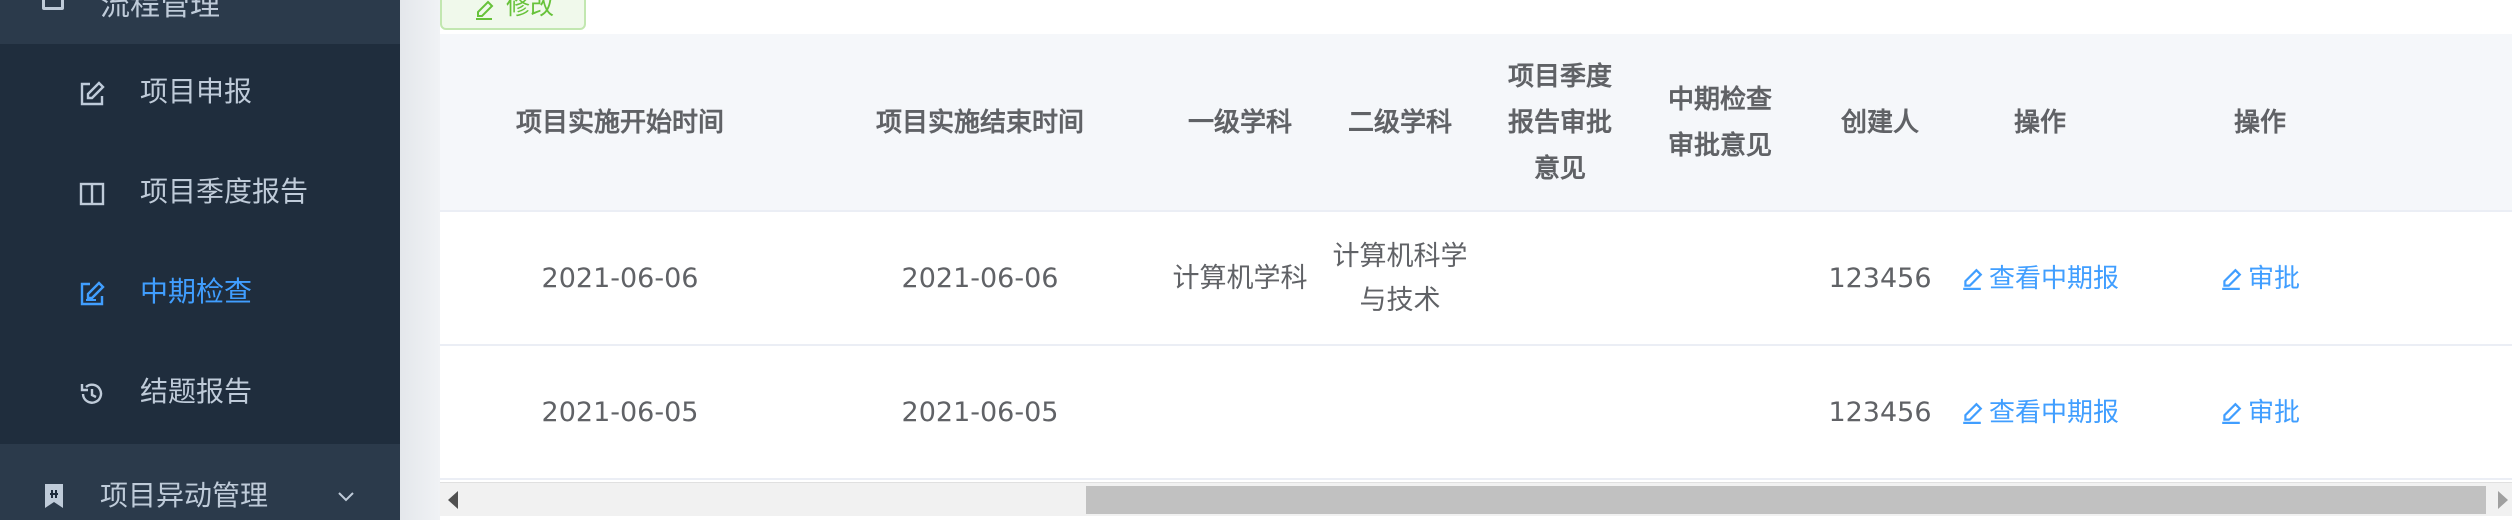 The height and width of the screenshot is (520, 2512). Describe the element at coordinates (53, 5) in the screenshot. I see `folder-icon` at that location.